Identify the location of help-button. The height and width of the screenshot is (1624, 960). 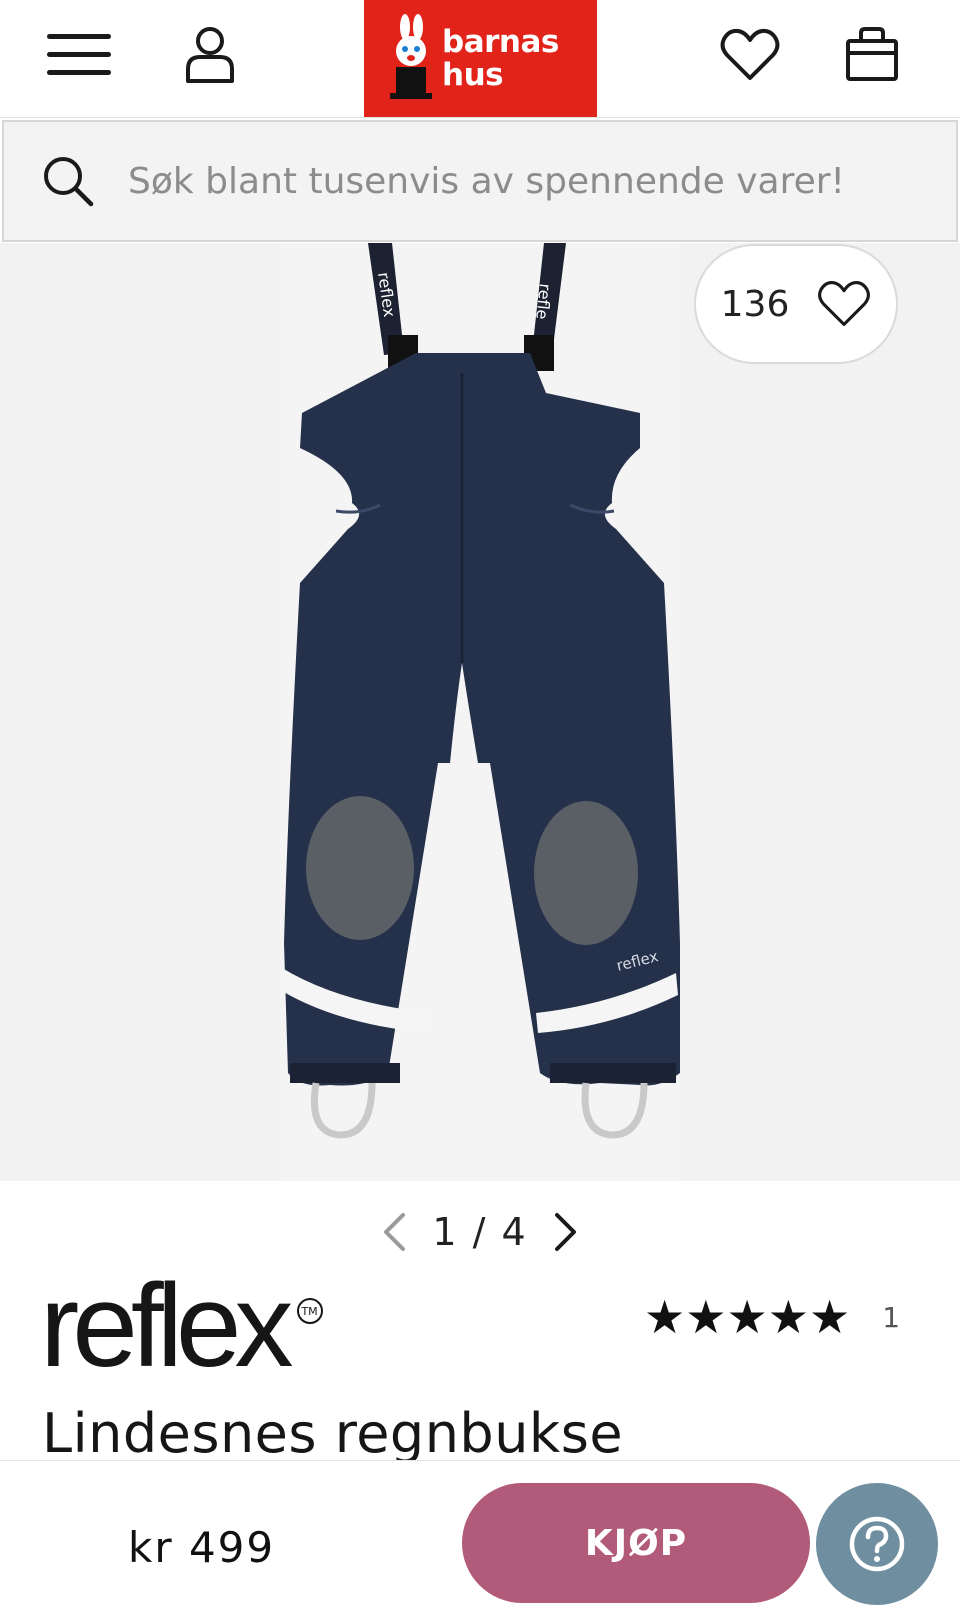
(877, 1544).